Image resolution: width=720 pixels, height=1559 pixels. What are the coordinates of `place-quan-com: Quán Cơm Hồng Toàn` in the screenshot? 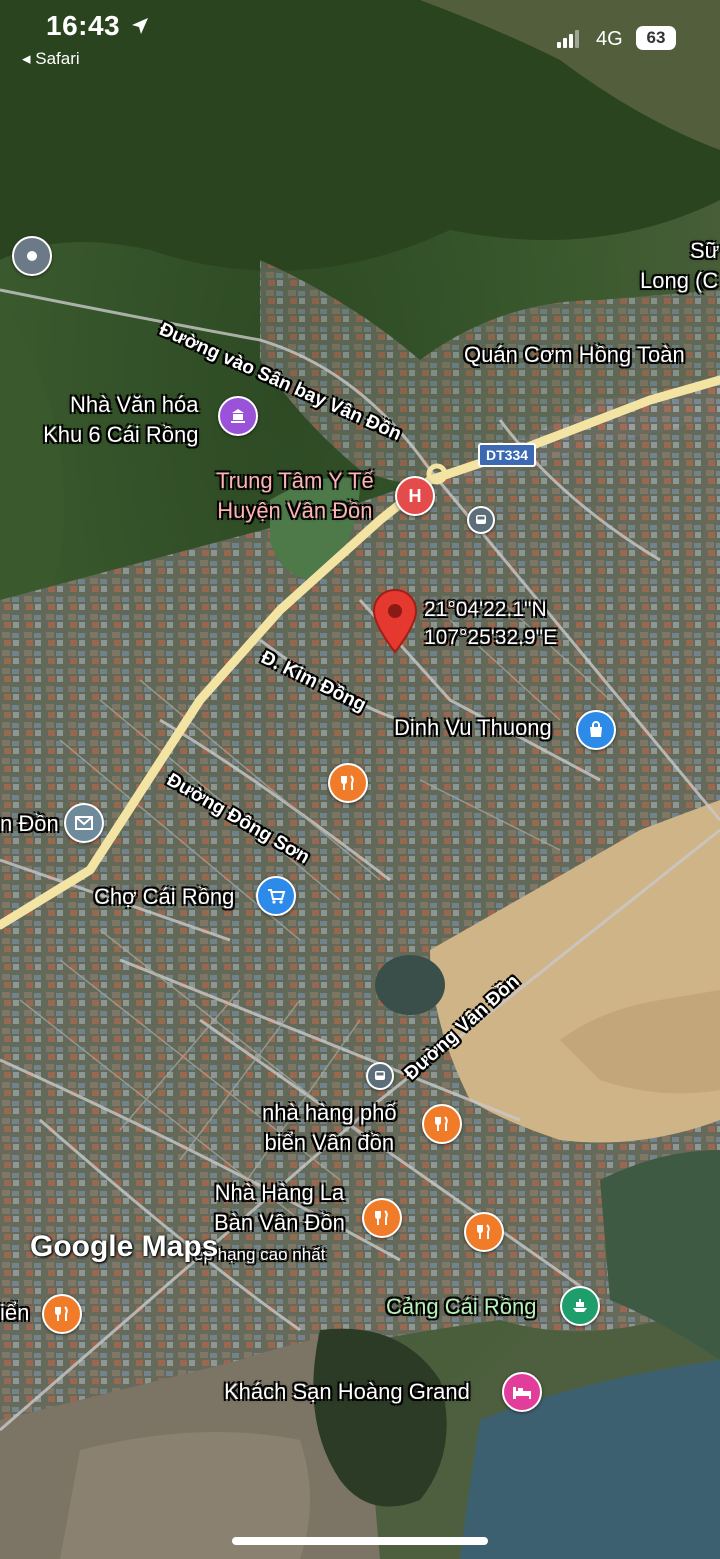 It's located at (574, 355).